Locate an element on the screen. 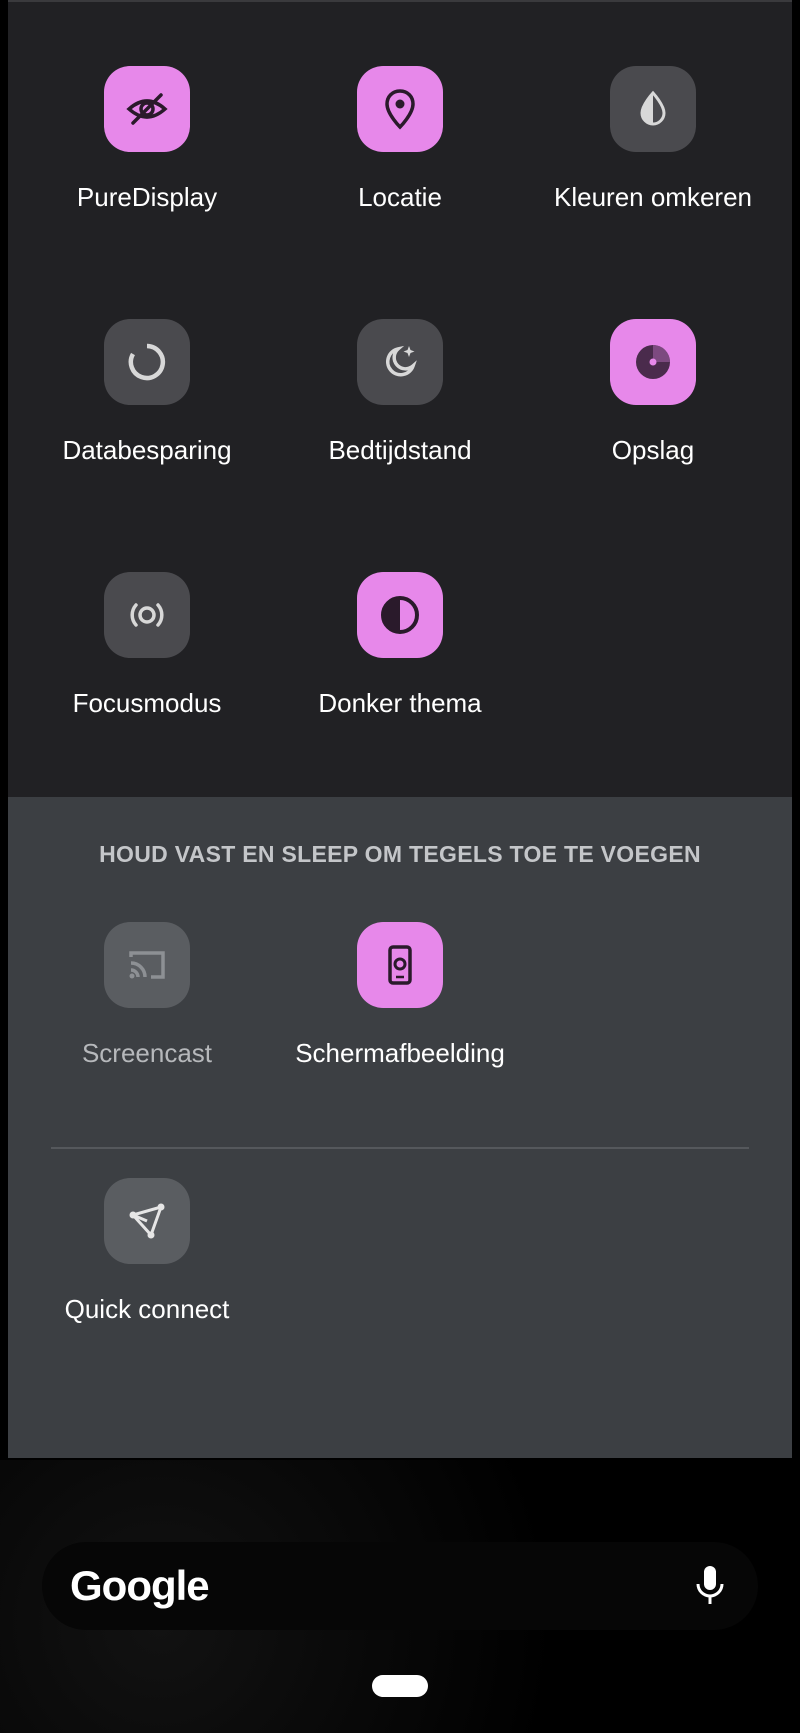  tile-label: Databesparing is located at coordinates (147, 450).